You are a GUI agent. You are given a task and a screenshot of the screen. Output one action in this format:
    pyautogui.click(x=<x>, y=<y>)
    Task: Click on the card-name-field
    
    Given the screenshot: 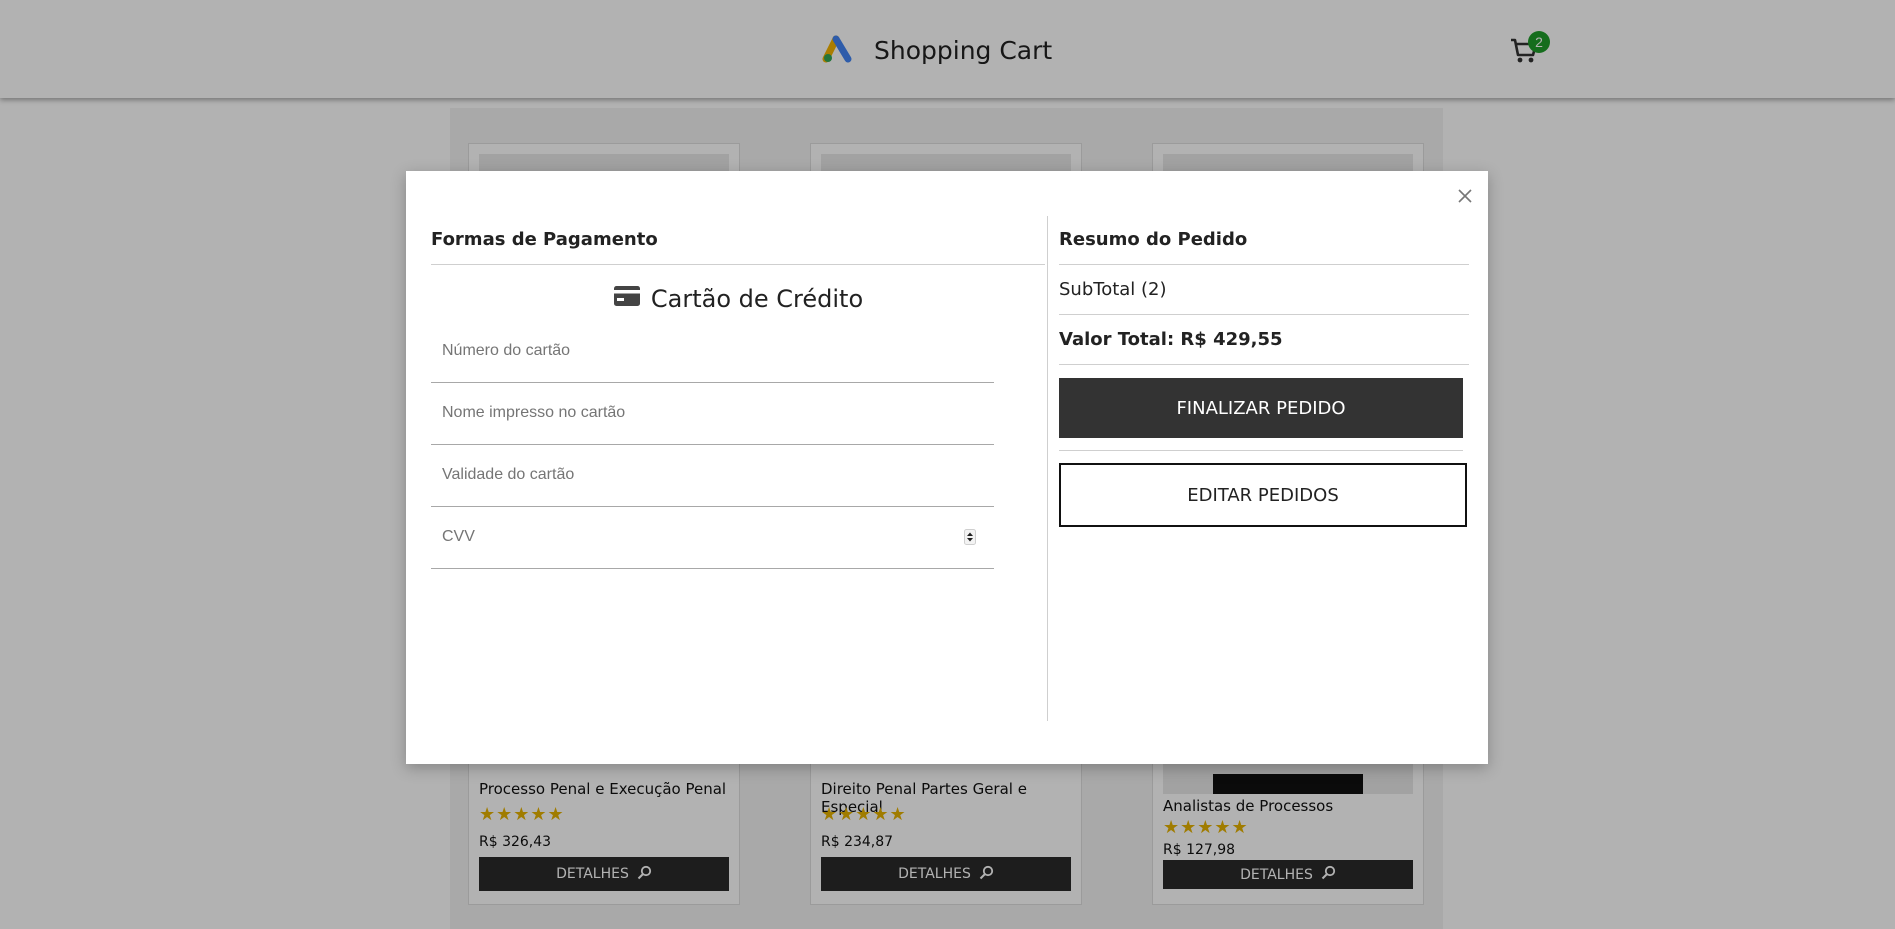 What is the action you would take?
    pyautogui.click(x=712, y=414)
    